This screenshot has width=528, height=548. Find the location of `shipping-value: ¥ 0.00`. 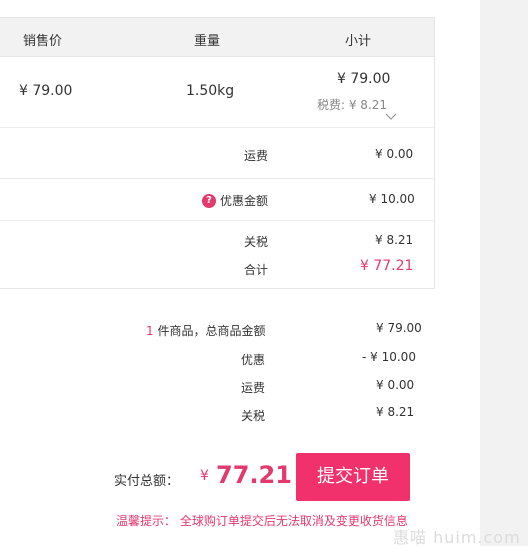

shipping-value: ¥ 0.00 is located at coordinates (394, 154).